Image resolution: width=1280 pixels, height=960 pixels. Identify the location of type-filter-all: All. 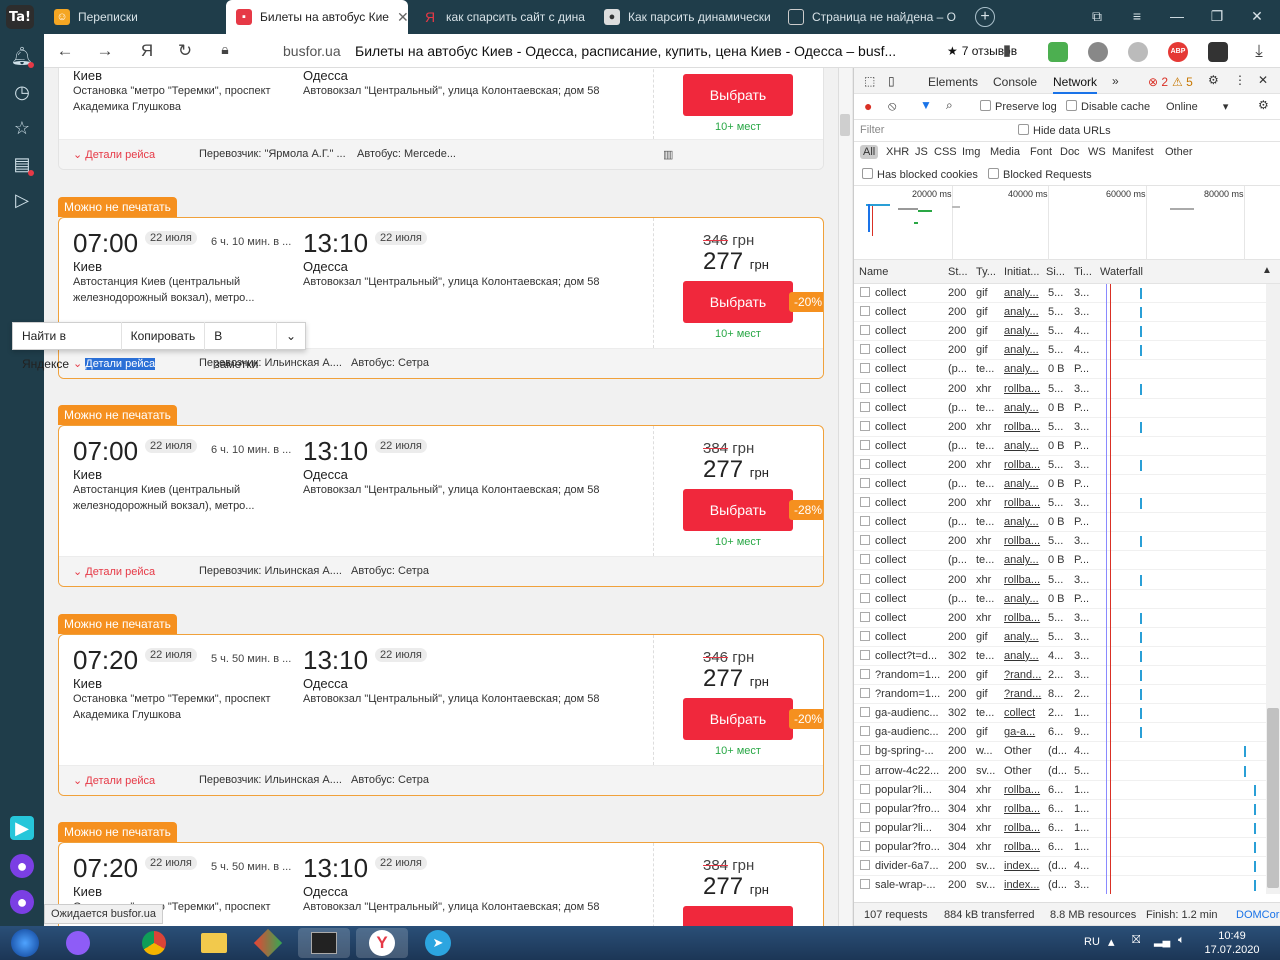
(869, 152).